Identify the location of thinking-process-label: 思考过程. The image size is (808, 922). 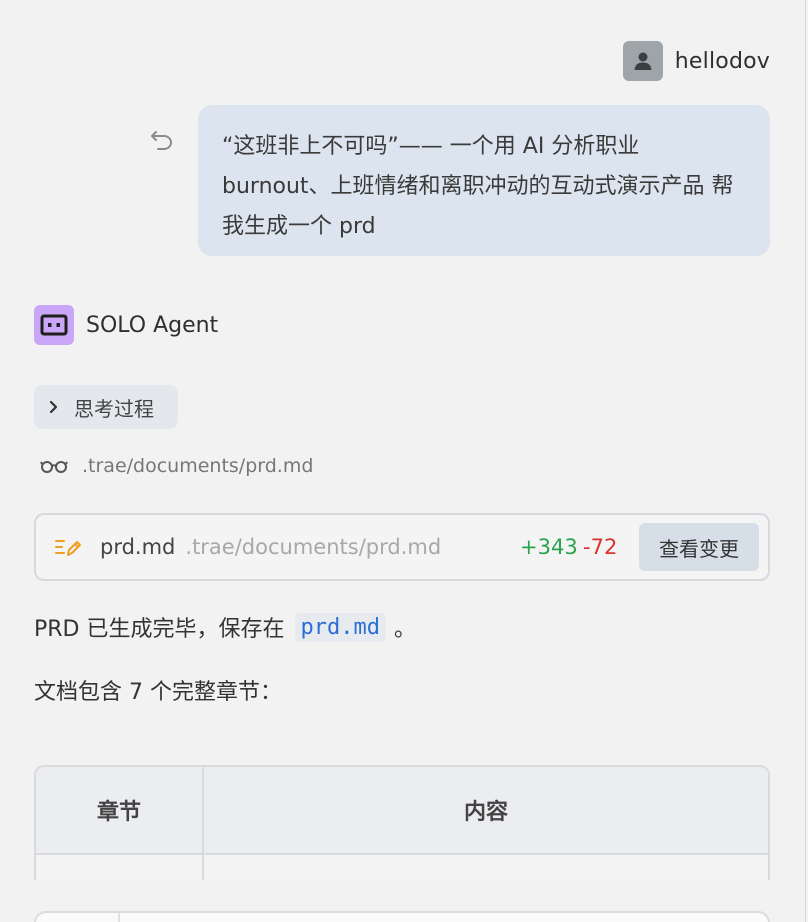
(114, 408).